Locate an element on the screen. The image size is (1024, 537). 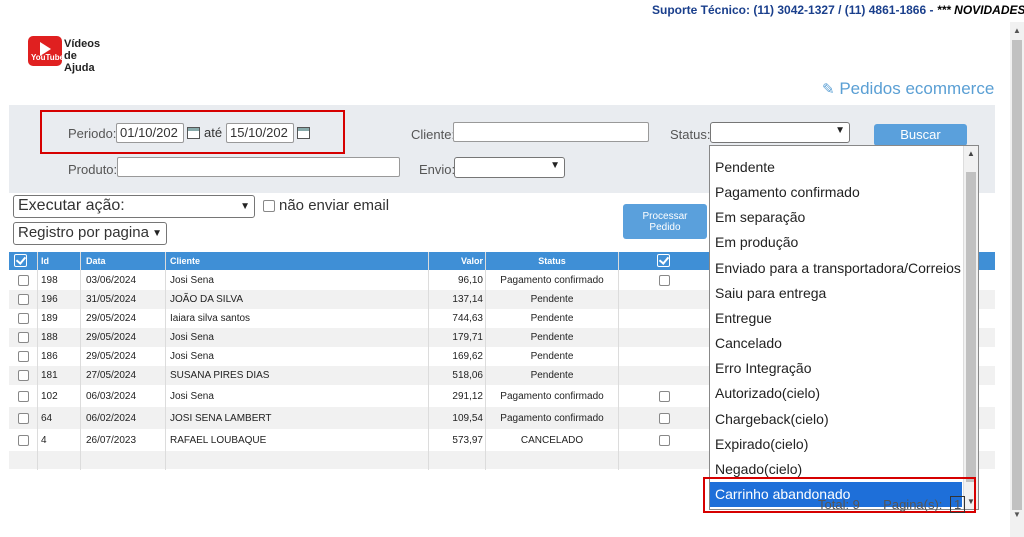
highlight-box-period is located at coordinates (192, 132).